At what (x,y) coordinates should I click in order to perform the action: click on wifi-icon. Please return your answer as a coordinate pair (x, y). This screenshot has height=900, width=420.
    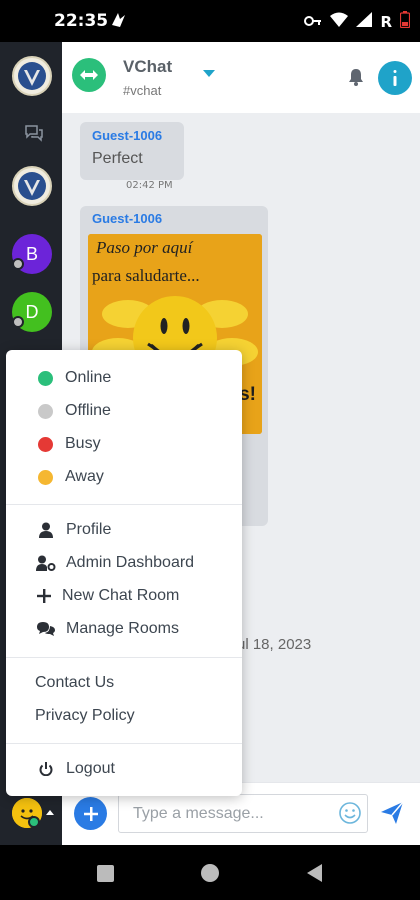
    Looking at the image, I should click on (339, 21).